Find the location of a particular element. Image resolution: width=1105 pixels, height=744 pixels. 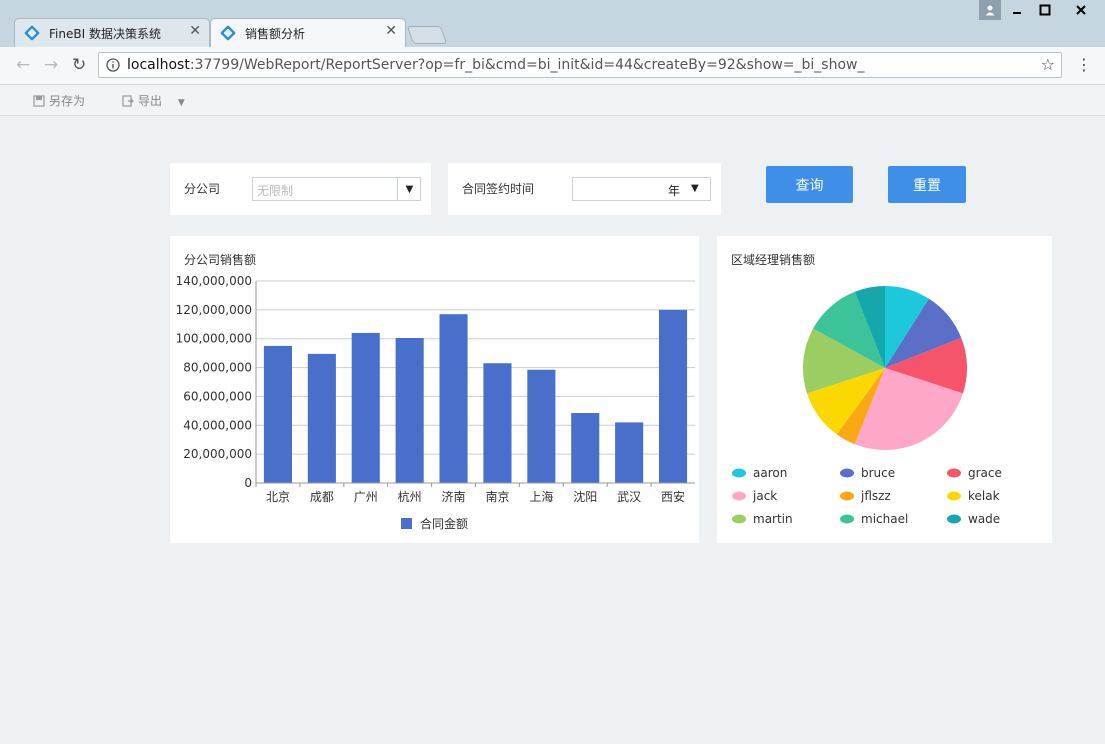

legend-label: bruce is located at coordinates (878, 473).